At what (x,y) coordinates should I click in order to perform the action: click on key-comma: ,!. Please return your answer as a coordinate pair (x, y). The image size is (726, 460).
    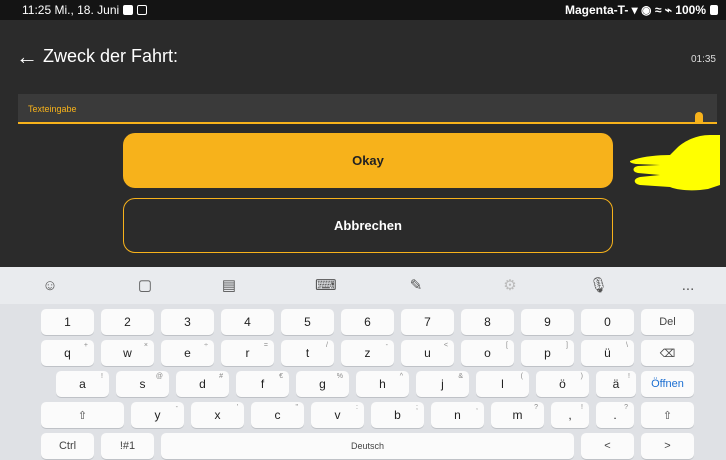
    Looking at the image, I should click on (570, 415).